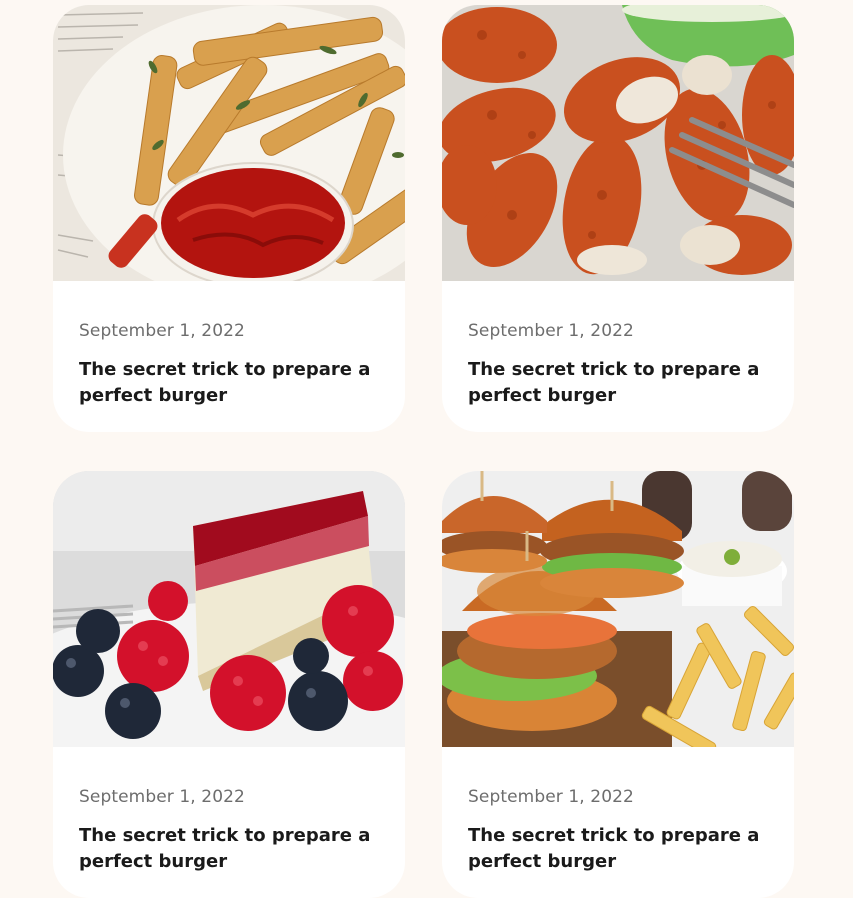 This screenshot has width=853, height=898. Describe the element at coordinates (229, 609) in the screenshot. I see `raspberry-cheesecake-image` at that location.